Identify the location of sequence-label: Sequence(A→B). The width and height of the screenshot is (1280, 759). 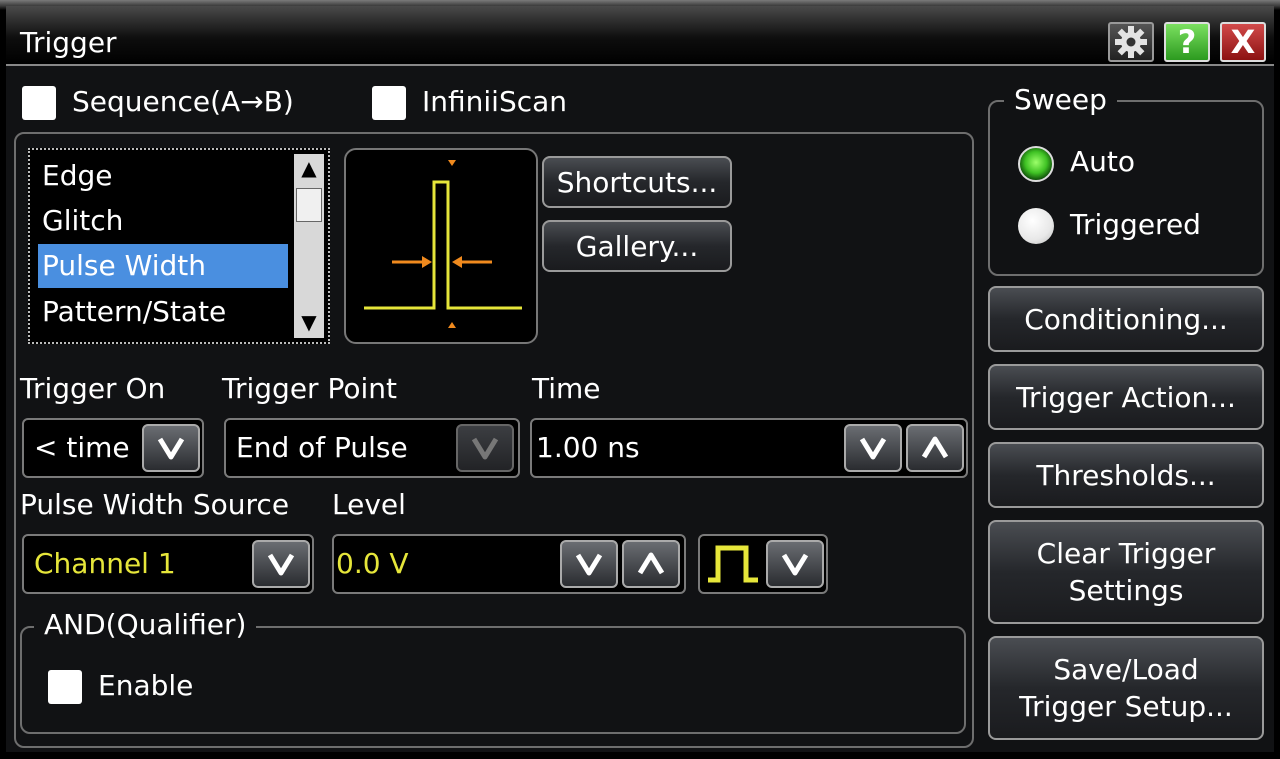
(183, 101).